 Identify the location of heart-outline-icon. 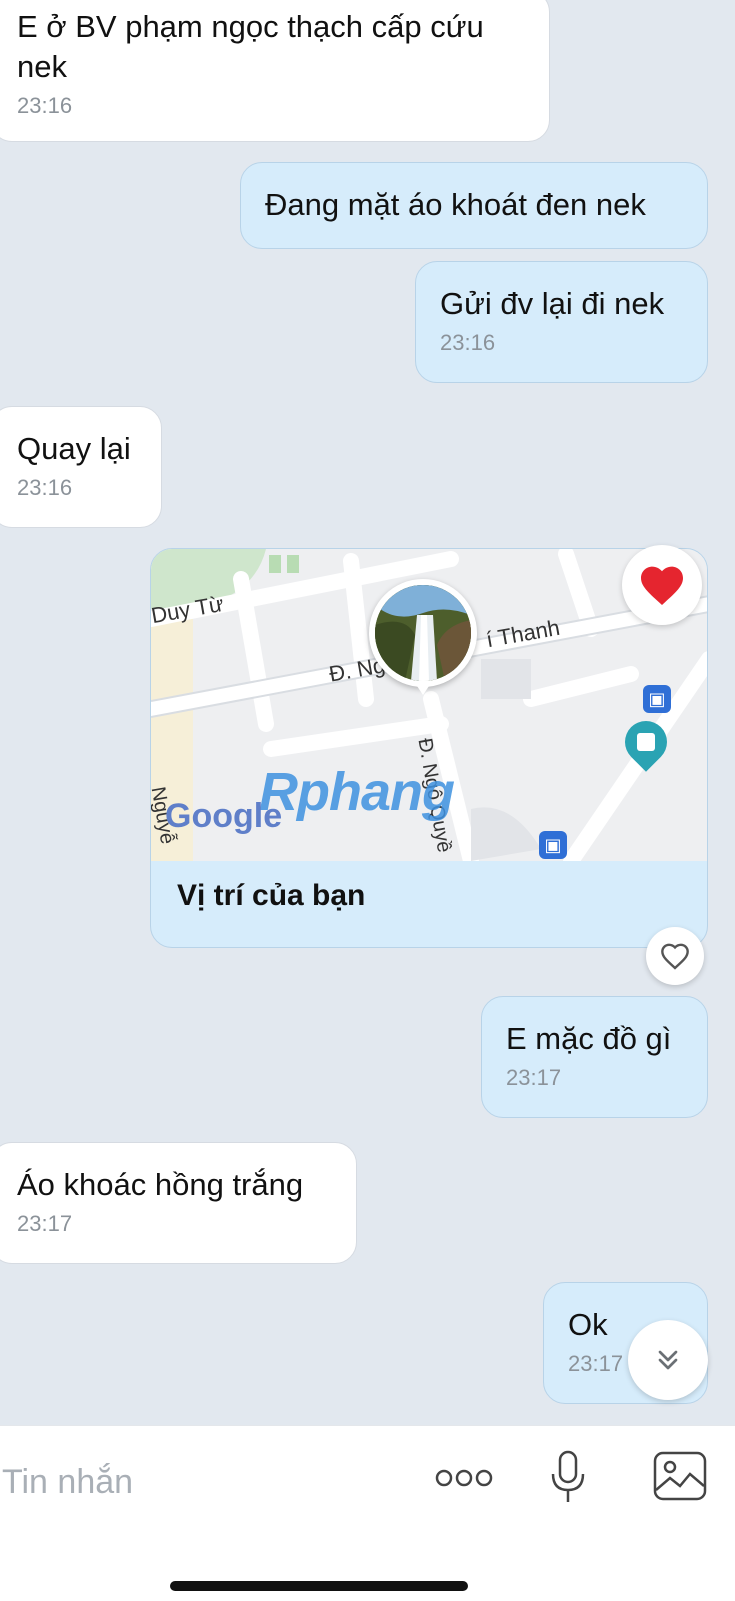
(675, 956).